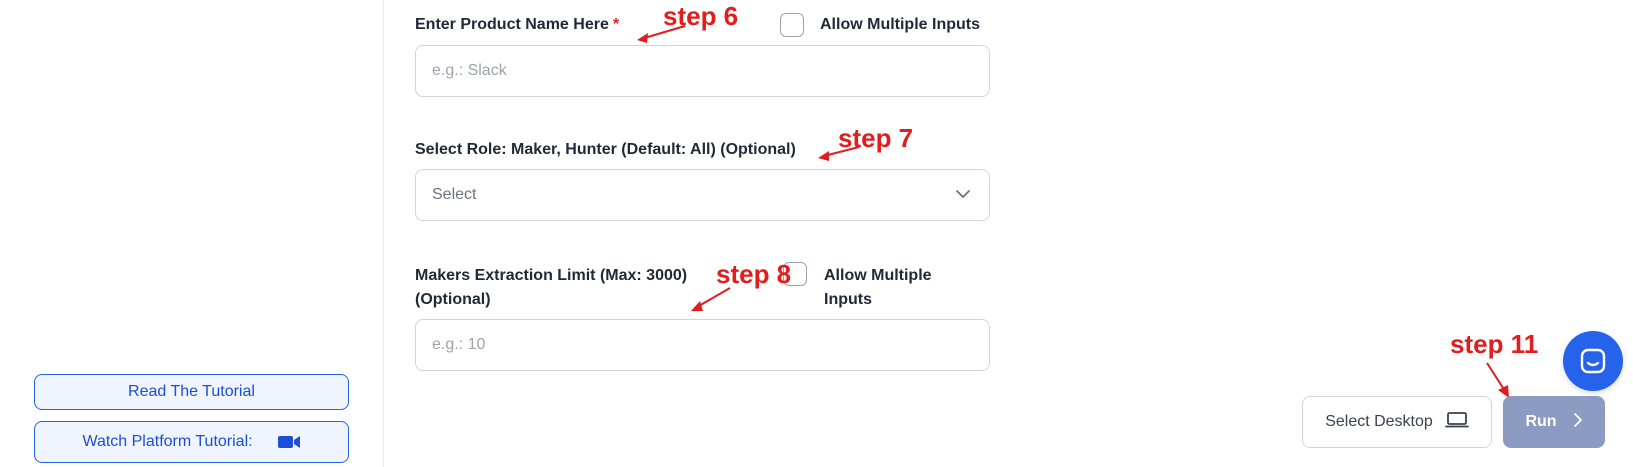  What do you see at coordinates (878, 275) in the screenshot?
I see `allow-multiple-label-2-line1: Allow Multiple` at bounding box center [878, 275].